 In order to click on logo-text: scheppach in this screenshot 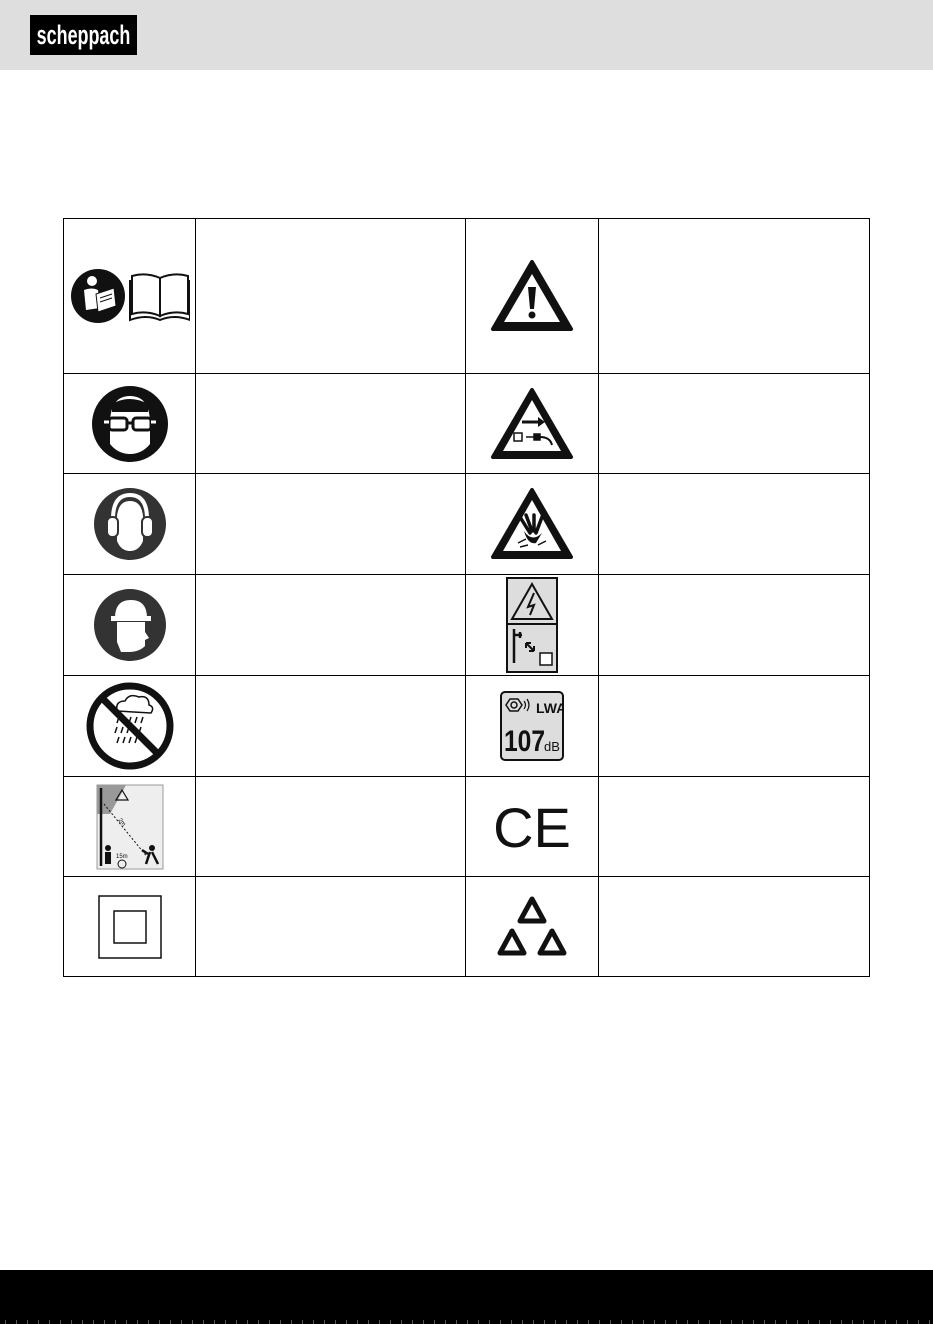, I will do `click(84, 35)`.